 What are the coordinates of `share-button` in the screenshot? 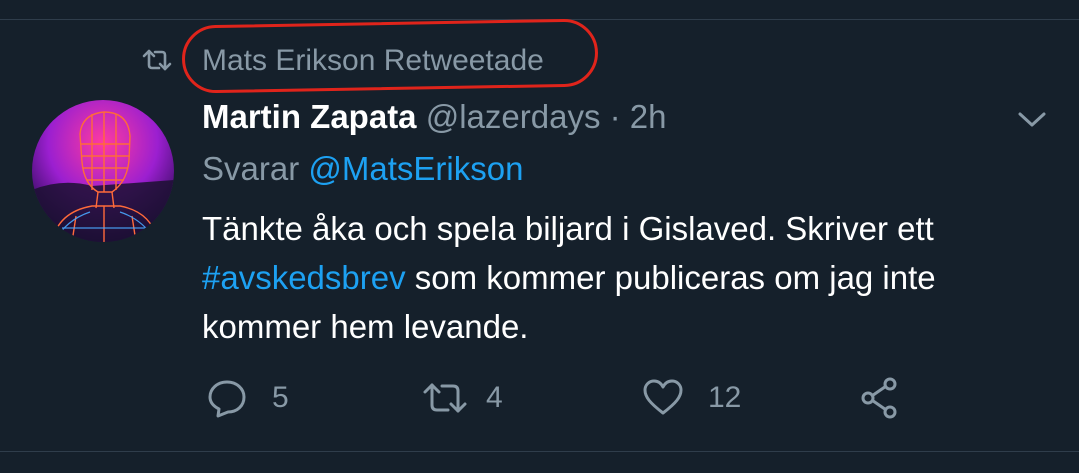 It's located at (880, 398).